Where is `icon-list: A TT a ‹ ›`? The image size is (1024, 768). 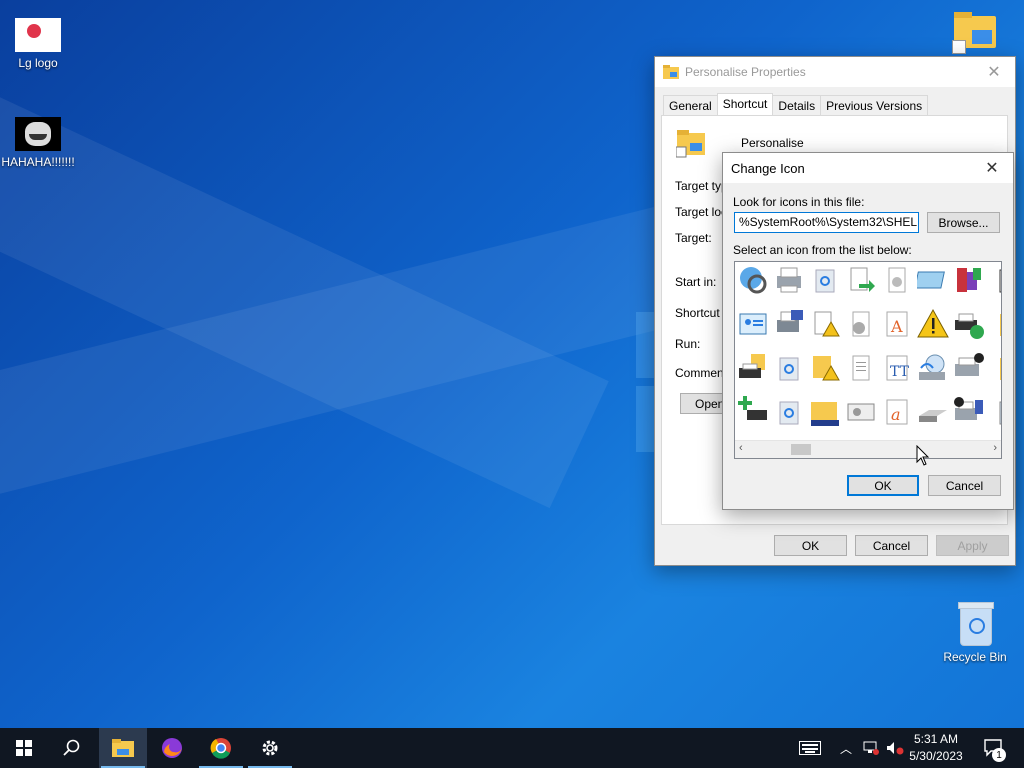
icon-list: A TT a ‹ › is located at coordinates (868, 360).